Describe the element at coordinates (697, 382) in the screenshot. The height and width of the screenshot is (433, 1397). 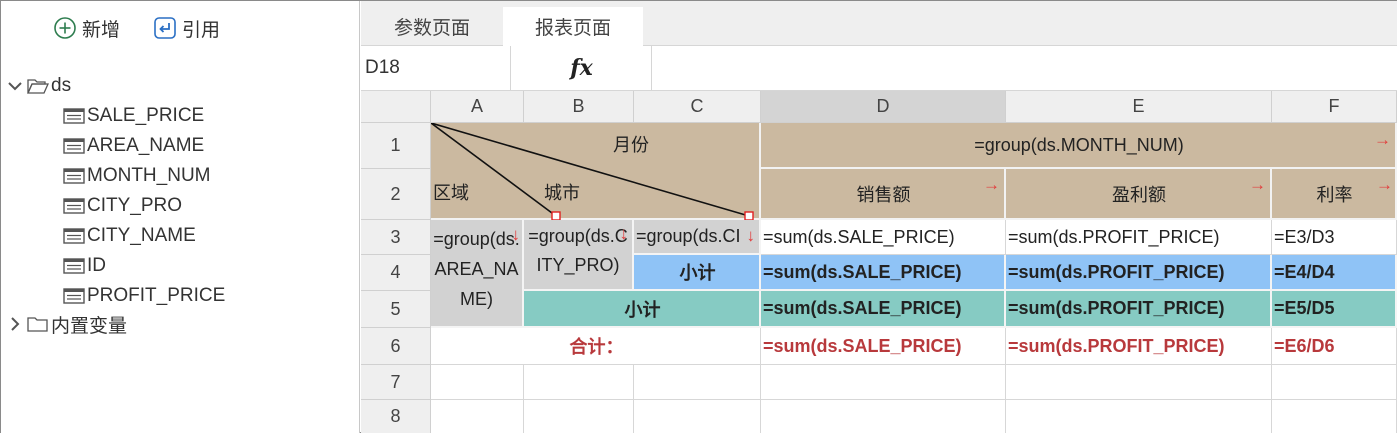
I see `cell-c7` at that location.